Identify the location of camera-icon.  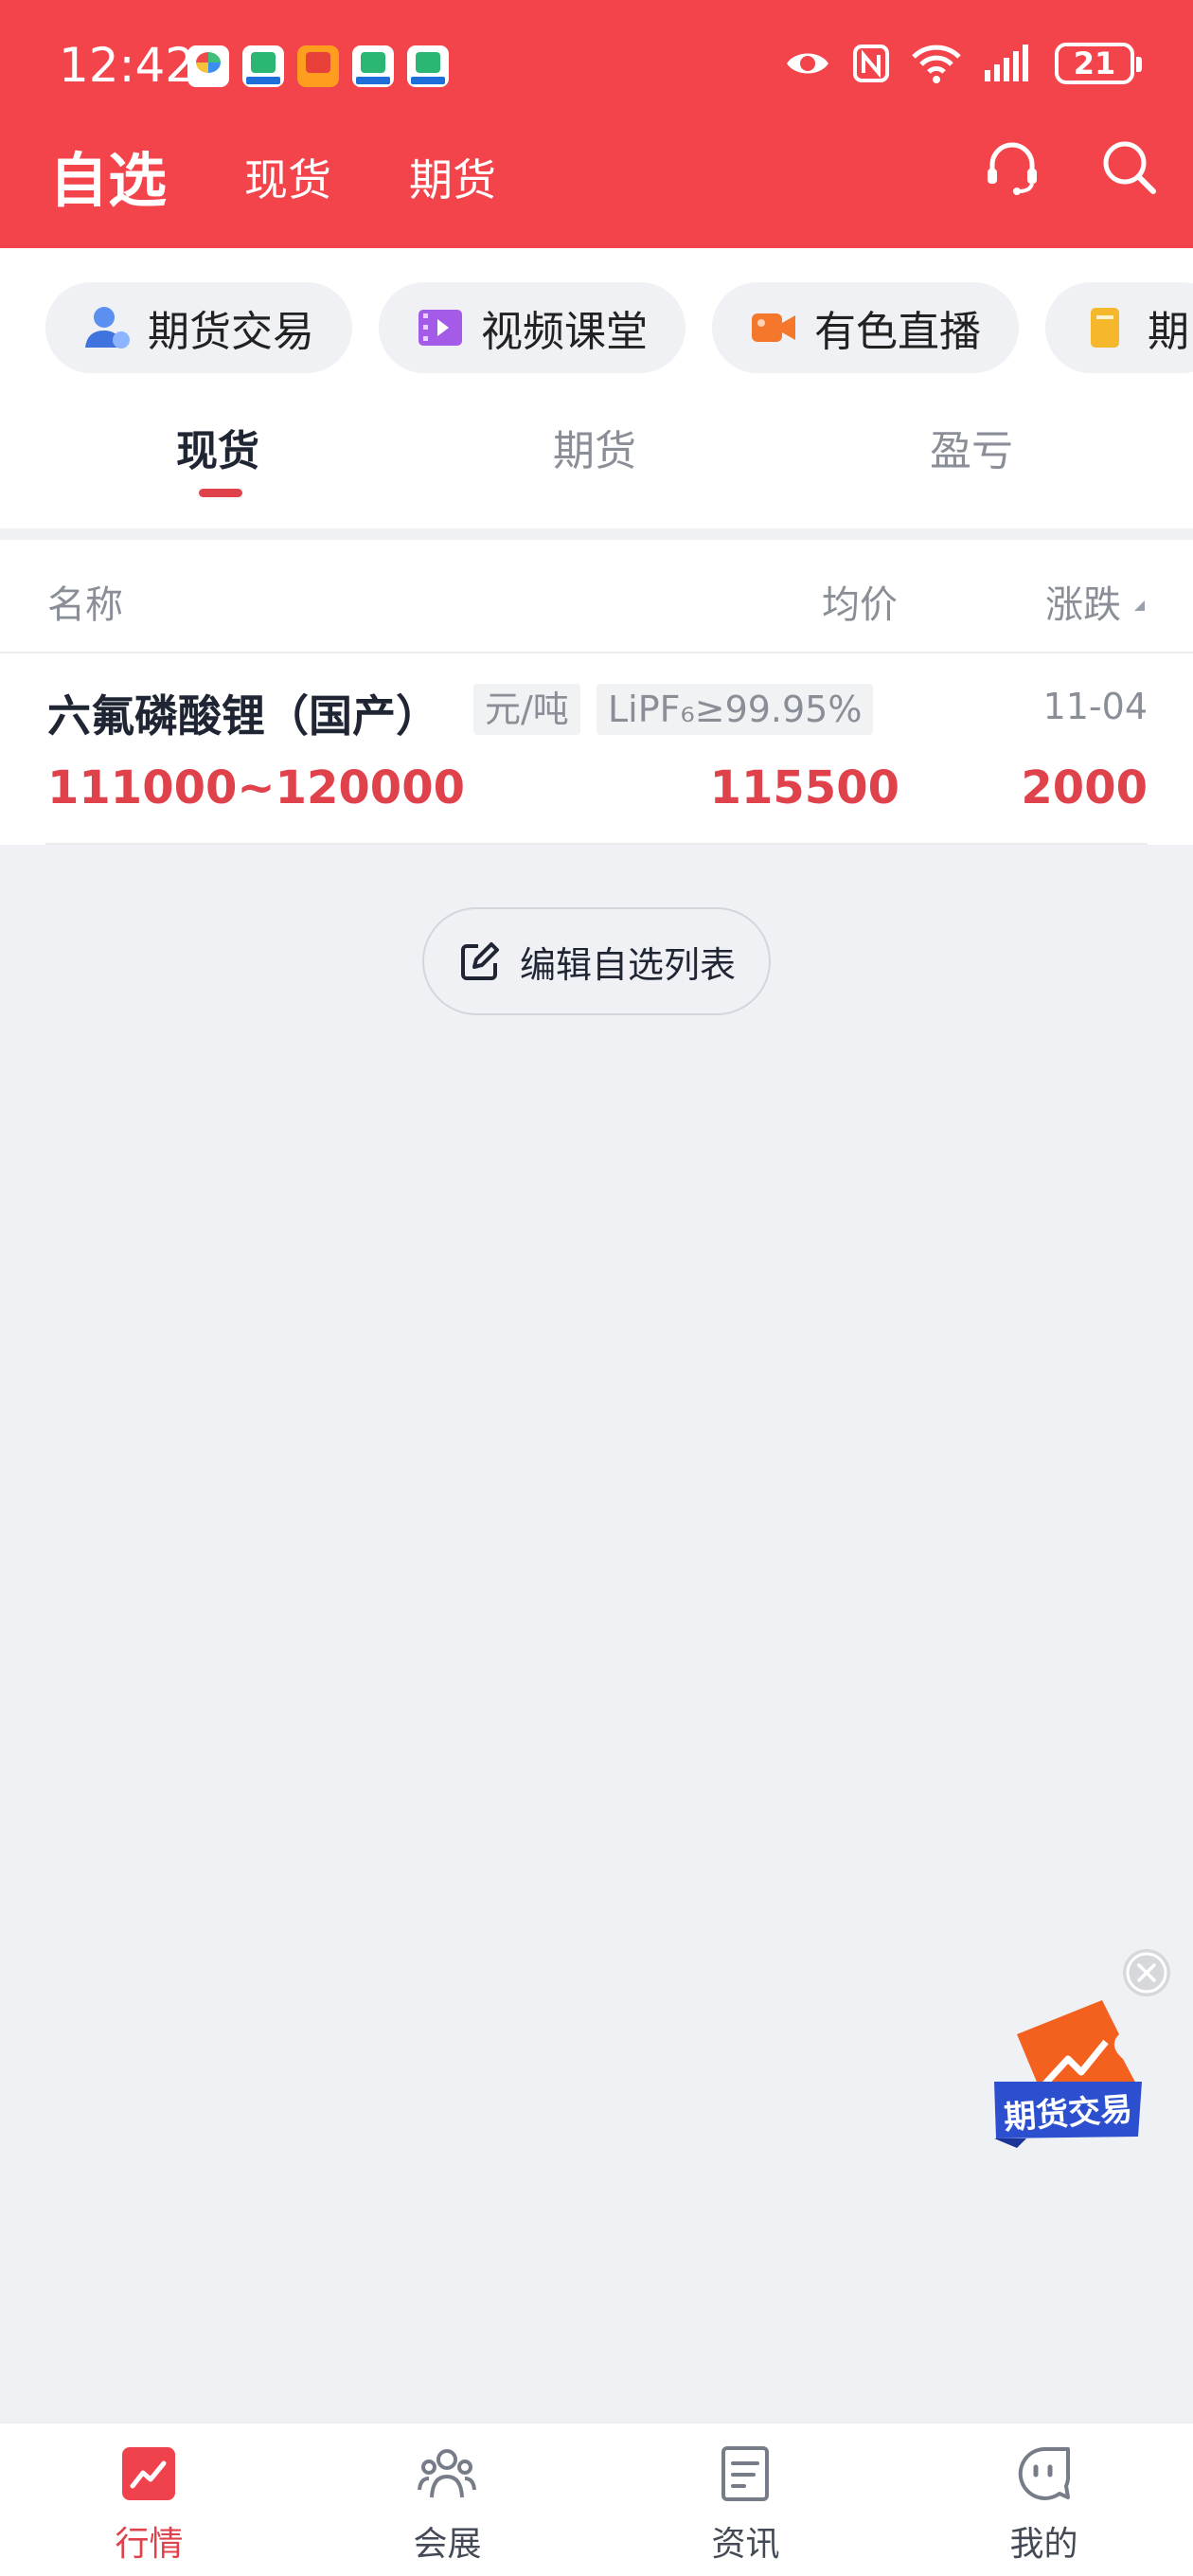
(773, 327).